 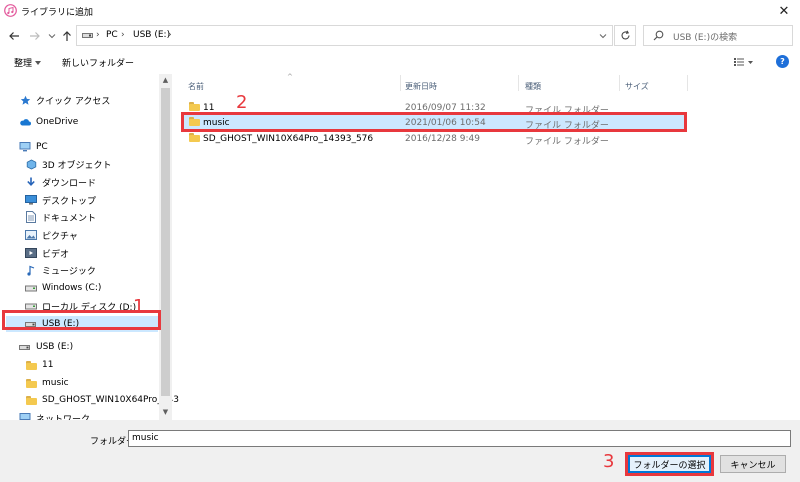 I want to click on sidebar-item-label: music, so click(x=55, y=383).